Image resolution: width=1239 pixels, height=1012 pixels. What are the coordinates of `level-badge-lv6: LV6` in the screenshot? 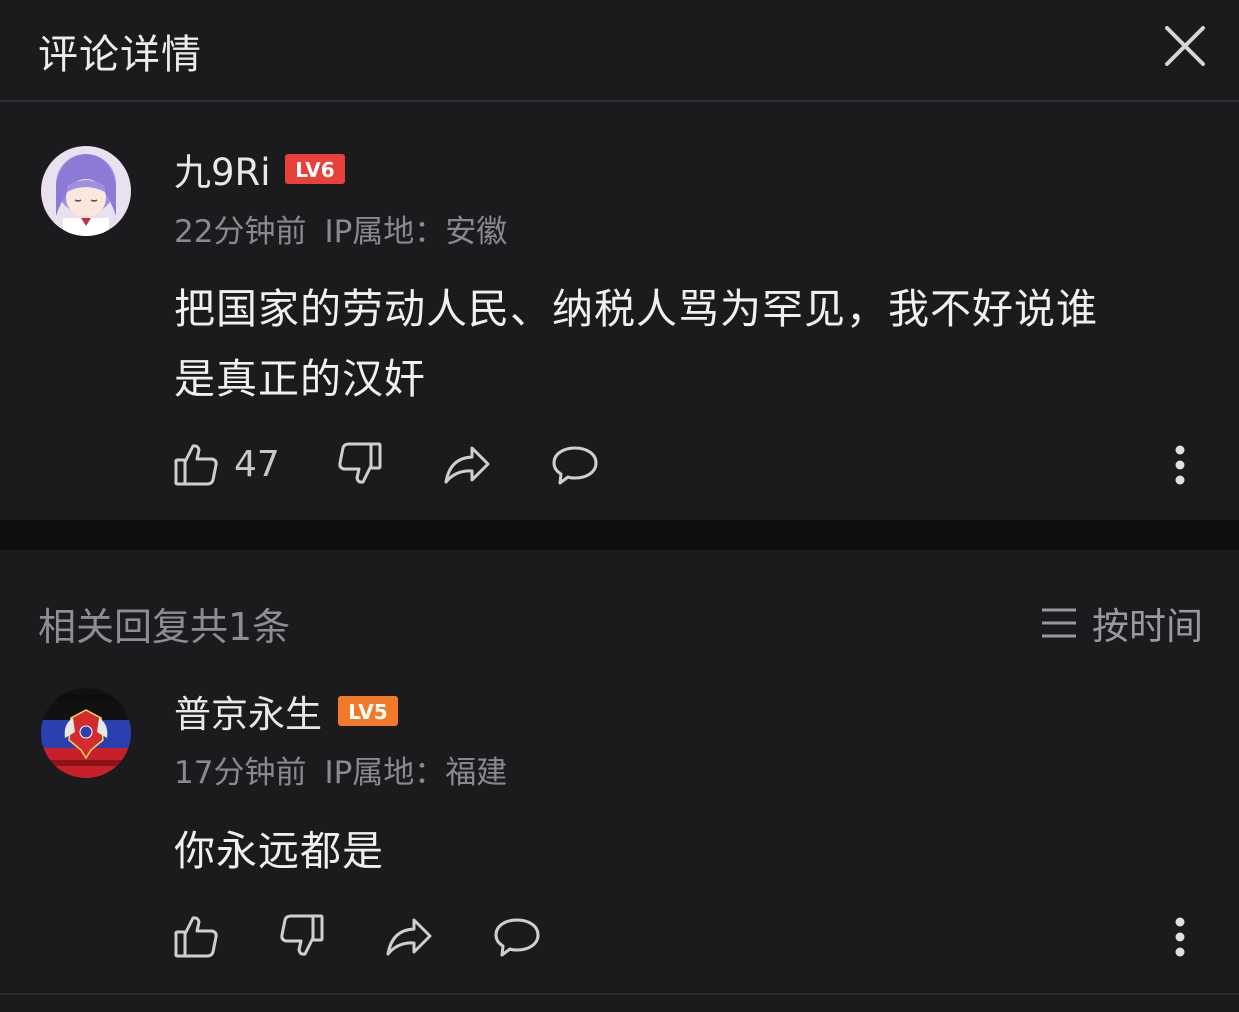 It's located at (314, 169).